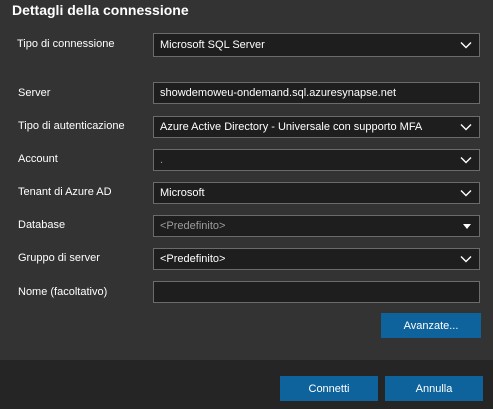  I want to click on server-label: Server, so click(34, 93).